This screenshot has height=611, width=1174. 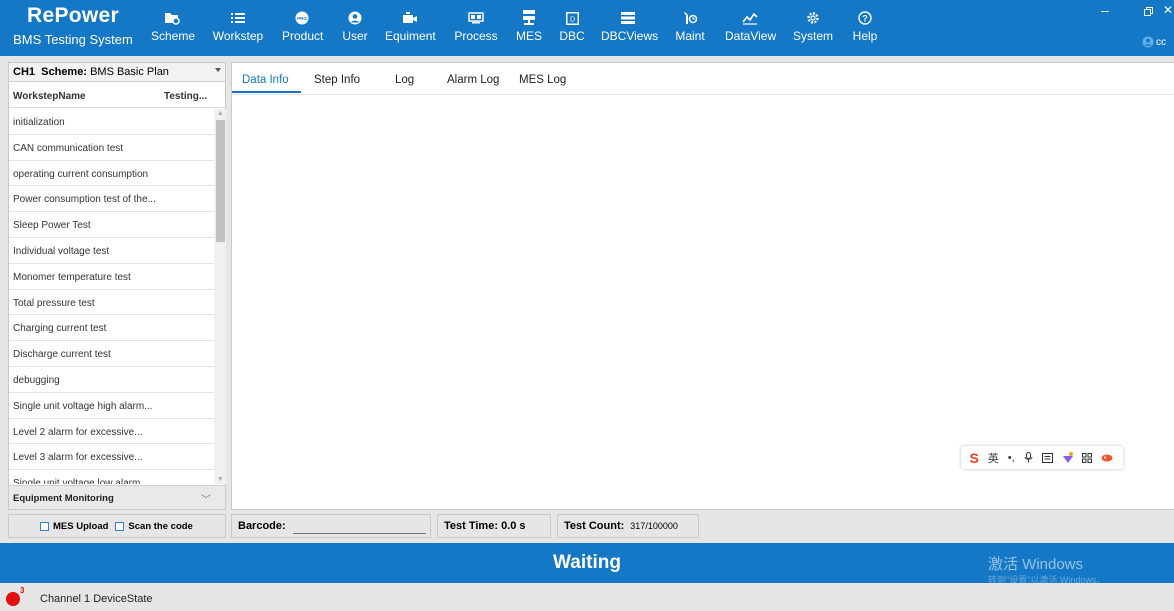 What do you see at coordinates (410, 25) in the screenshot?
I see `toolbar-equipment-button: Equiment` at bounding box center [410, 25].